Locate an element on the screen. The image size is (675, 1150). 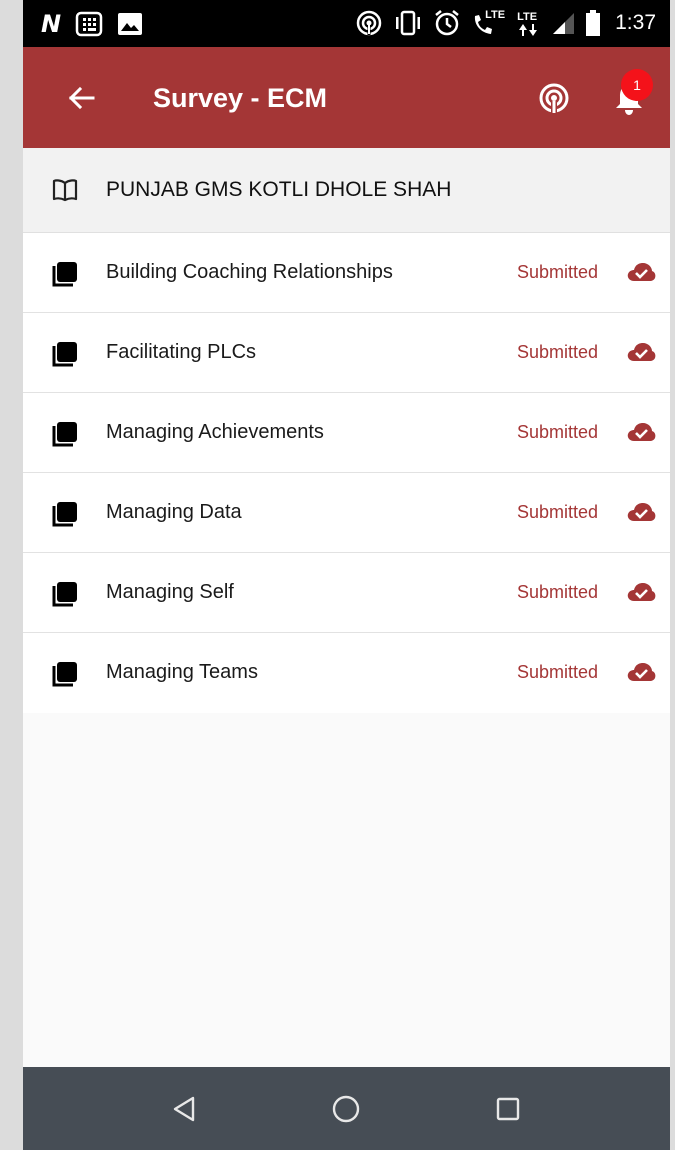
home-circle-icon is located at coordinates (346, 1109).